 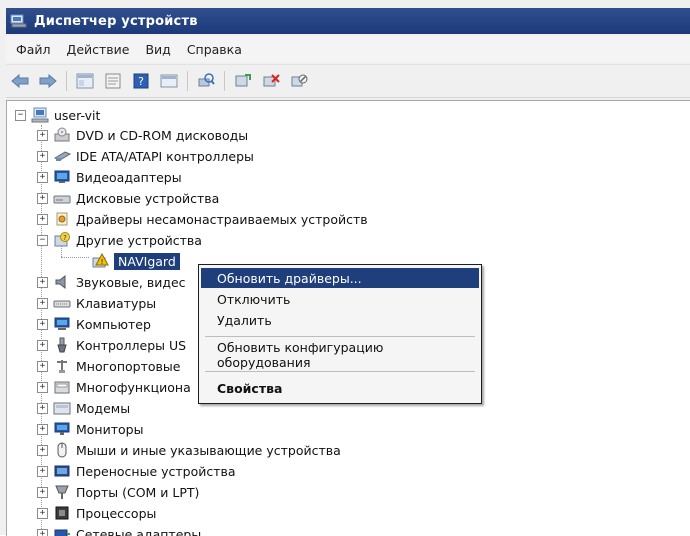 What do you see at coordinates (116, 21) in the screenshot?
I see `window-title: Диспетчер устройств` at bounding box center [116, 21].